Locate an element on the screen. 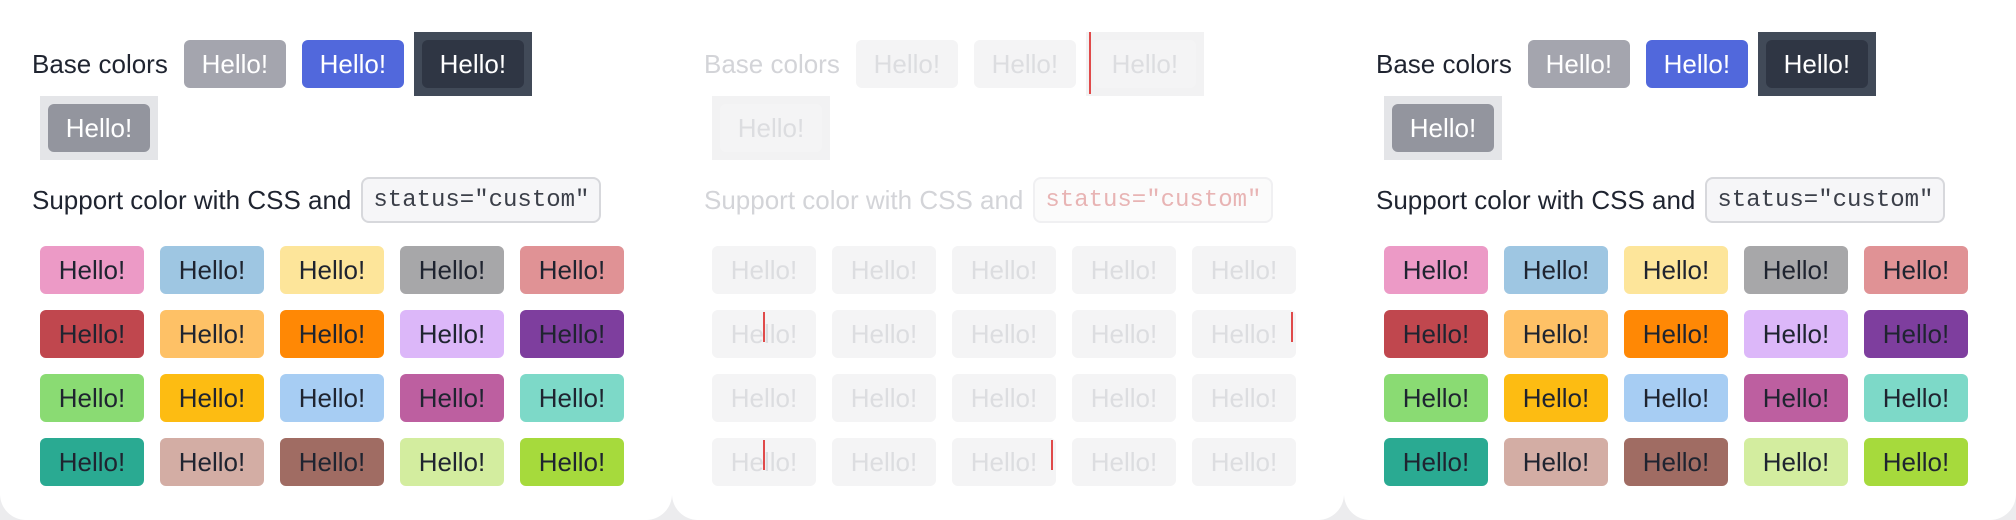 Image resolution: width=2016 pixels, height=520 pixels. support-label: Support color with CSS and is located at coordinates (1536, 200).